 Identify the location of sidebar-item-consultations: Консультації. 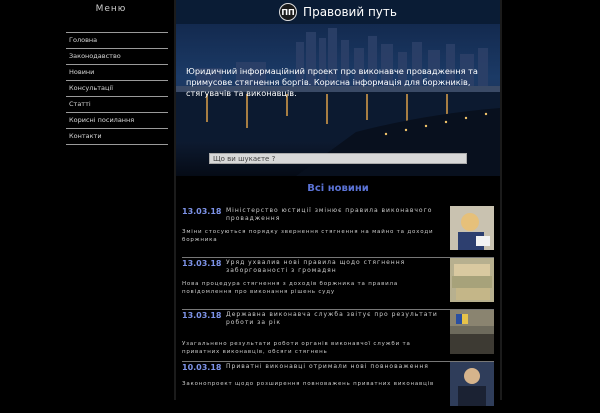
(117, 89).